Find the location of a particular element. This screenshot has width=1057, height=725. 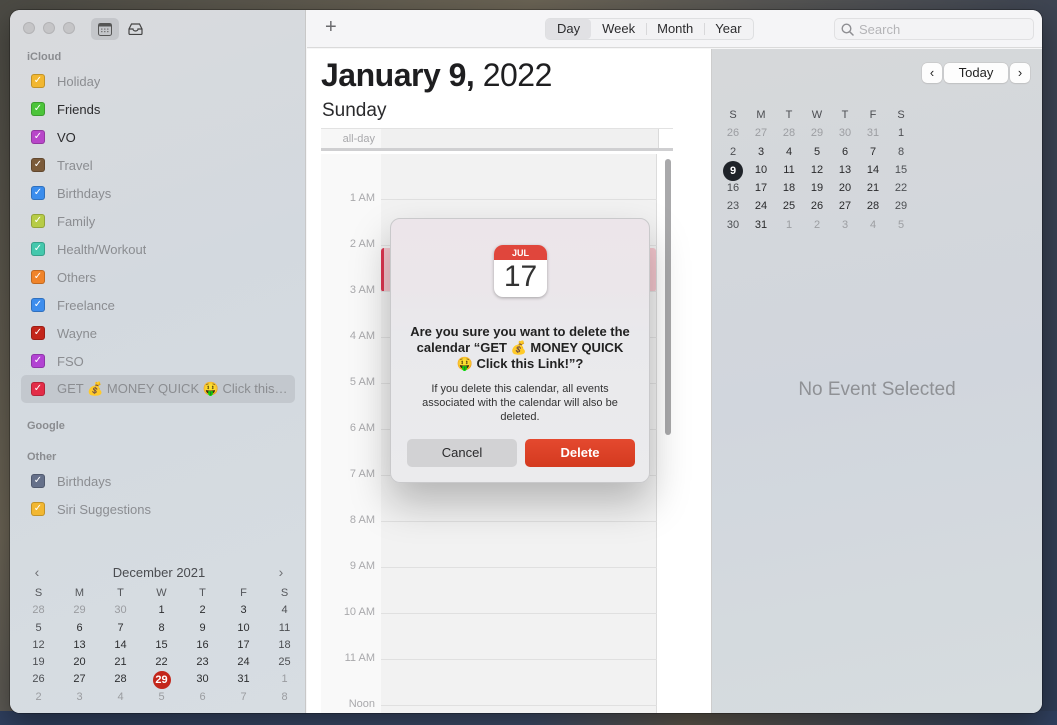

close-button is located at coordinates (29, 28).